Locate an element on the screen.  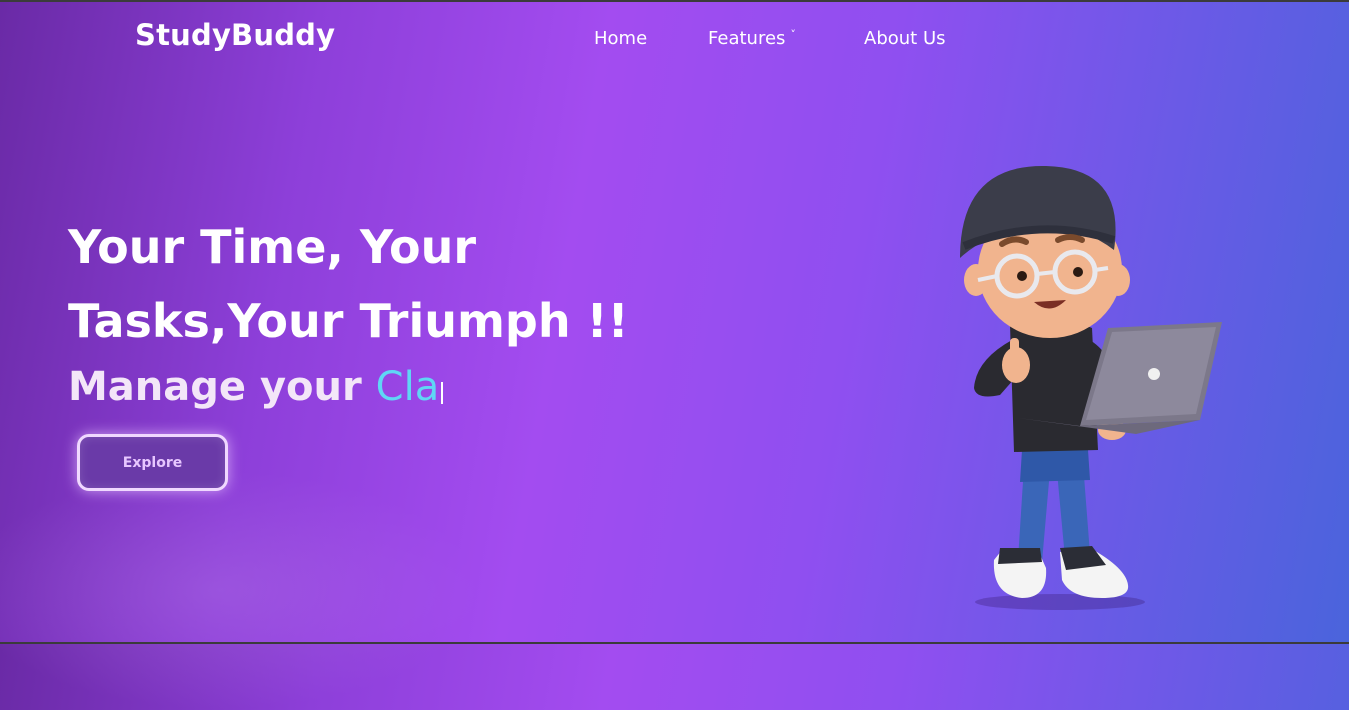
student-illustration is located at coordinates (1091, 387).